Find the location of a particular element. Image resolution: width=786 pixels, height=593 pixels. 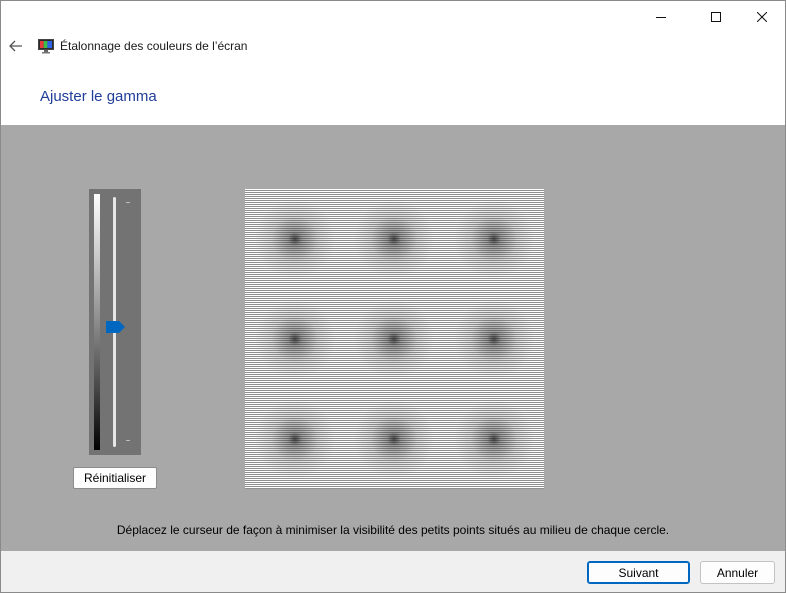

slider-thumb is located at coordinates (116, 327).